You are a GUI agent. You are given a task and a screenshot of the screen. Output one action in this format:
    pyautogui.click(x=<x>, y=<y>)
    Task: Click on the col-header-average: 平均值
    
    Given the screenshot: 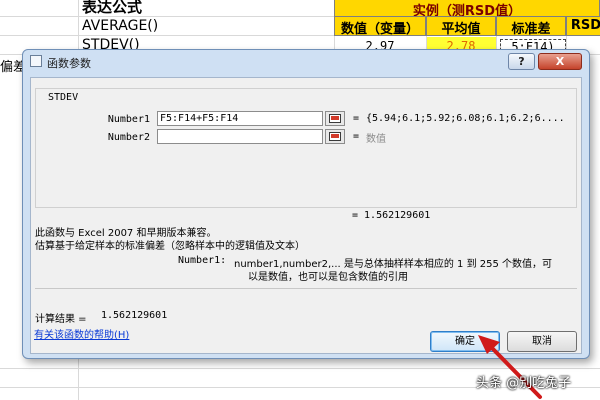 What is the action you would take?
    pyautogui.click(x=461, y=29)
    